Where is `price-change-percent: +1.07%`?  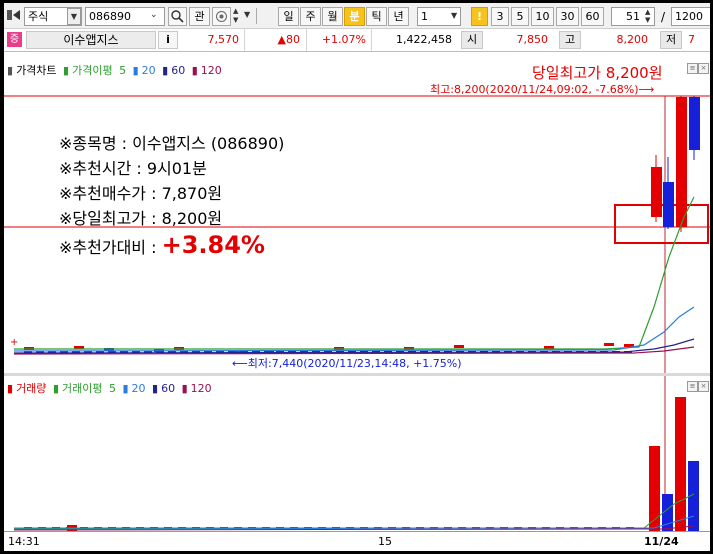
price-change-percent: +1.07% is located at coordinates (343, 39).